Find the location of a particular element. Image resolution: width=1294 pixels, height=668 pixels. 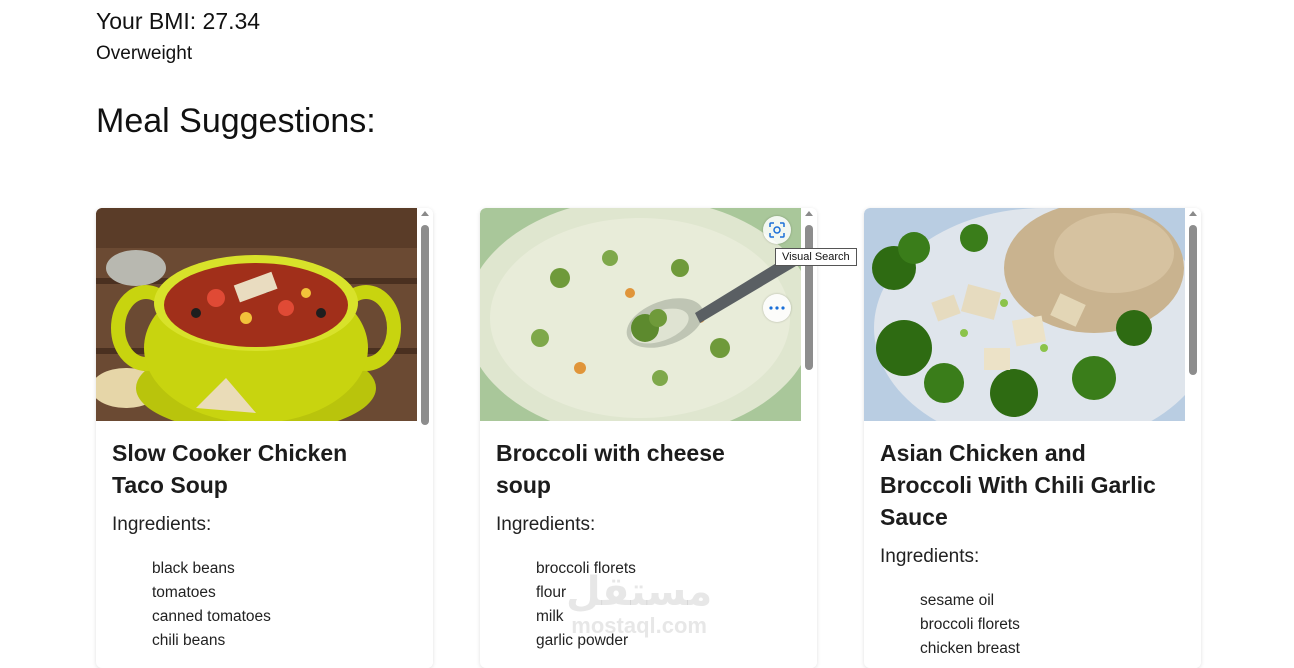

ingredient-item: tomatoes is located at coordinates (184, 592).